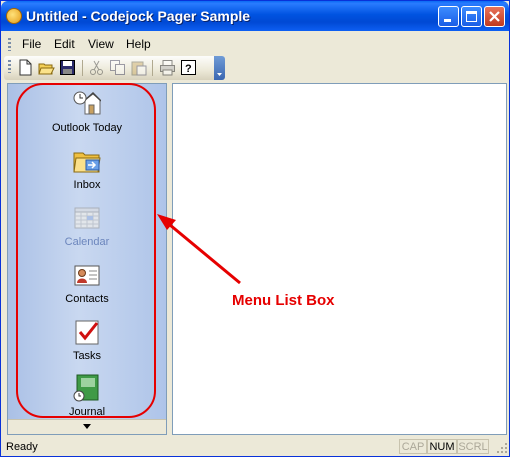 This screenshot has width=512, height=459. What do you see at coordinates (283, 300) in the screenshot?
I see `annotation-label: Menu List Box` at bounding box center [283, 300].